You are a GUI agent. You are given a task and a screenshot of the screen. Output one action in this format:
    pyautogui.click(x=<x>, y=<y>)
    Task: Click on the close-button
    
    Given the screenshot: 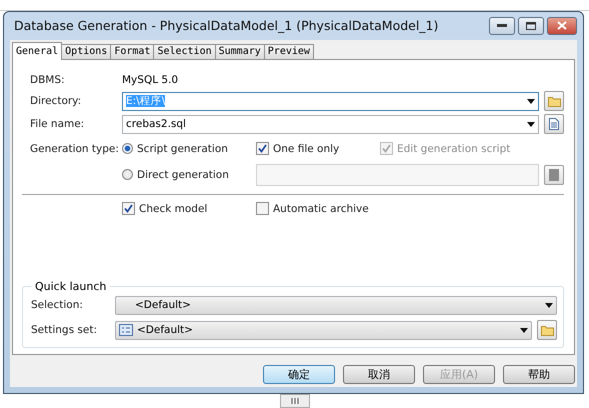 What is the action you would take?
    pyautogui.click(x=562, y=25)
    